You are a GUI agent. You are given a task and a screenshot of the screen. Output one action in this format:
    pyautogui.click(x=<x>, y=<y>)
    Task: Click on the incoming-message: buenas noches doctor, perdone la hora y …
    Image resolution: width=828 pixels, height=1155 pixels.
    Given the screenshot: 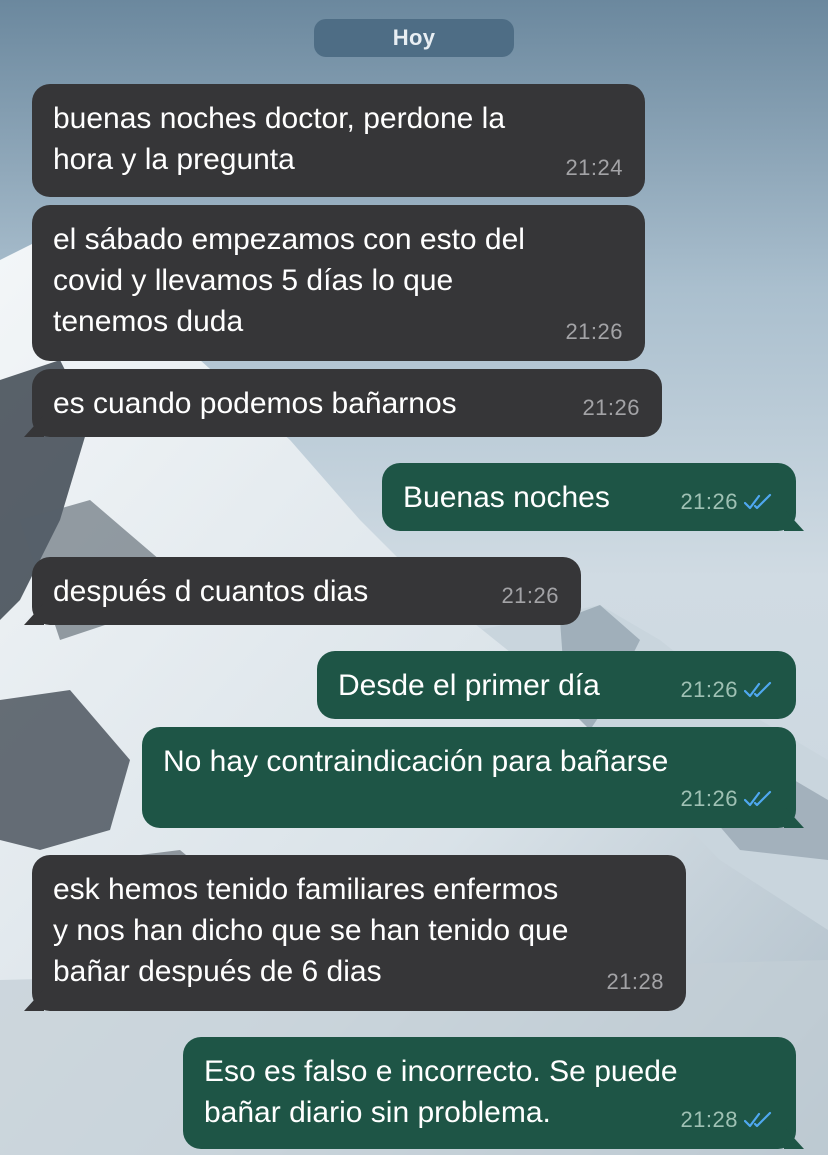 What is the action you would take?
    pyautogui.click(x=338, y=140)
    